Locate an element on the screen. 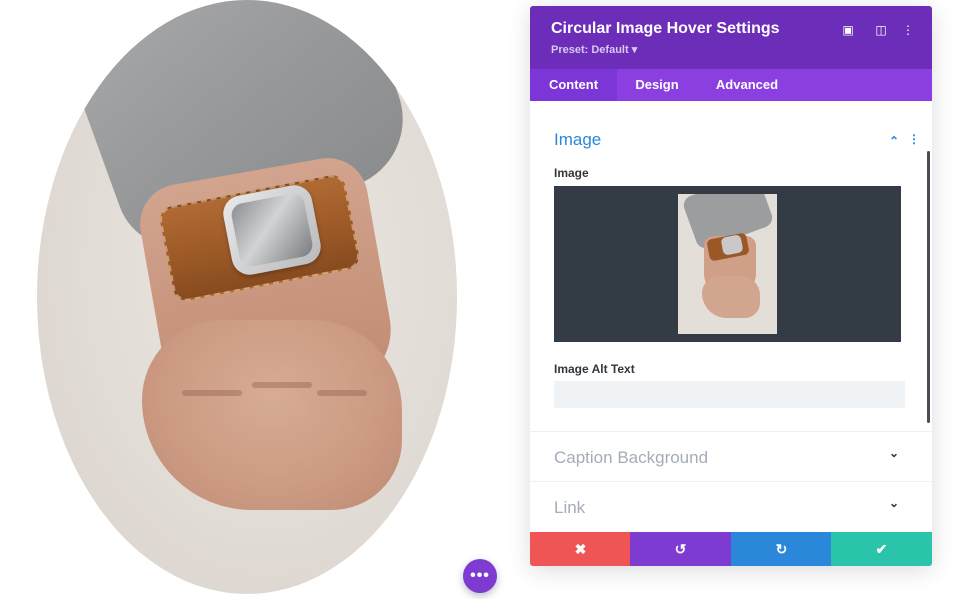 The height and width of the screenshot is (599, 960). alt-text-input is located at coordinates (729, 394).